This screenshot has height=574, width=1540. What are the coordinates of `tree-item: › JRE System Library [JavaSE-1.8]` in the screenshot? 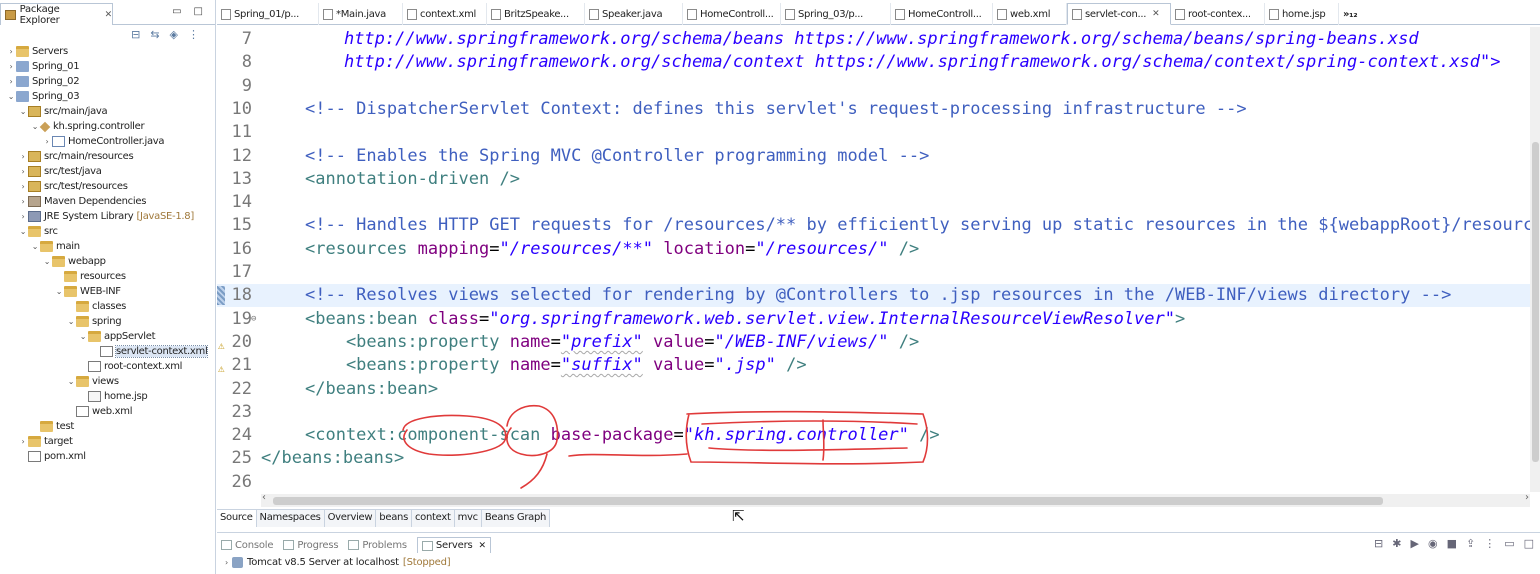 It's located at (108, 216).